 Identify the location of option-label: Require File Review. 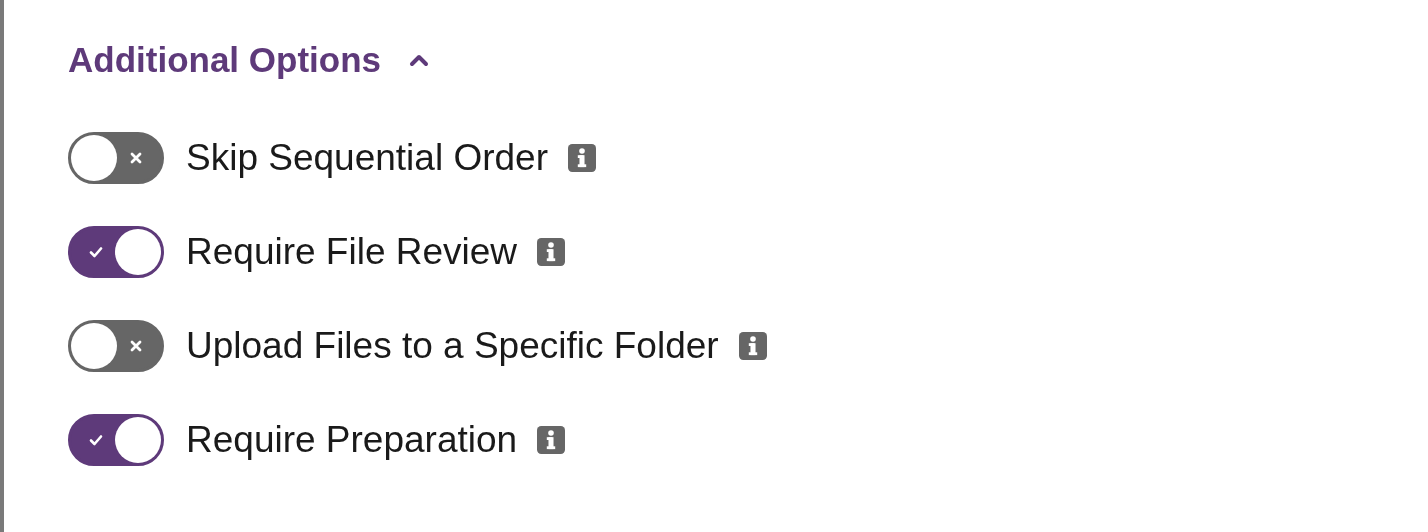
(352, 252).